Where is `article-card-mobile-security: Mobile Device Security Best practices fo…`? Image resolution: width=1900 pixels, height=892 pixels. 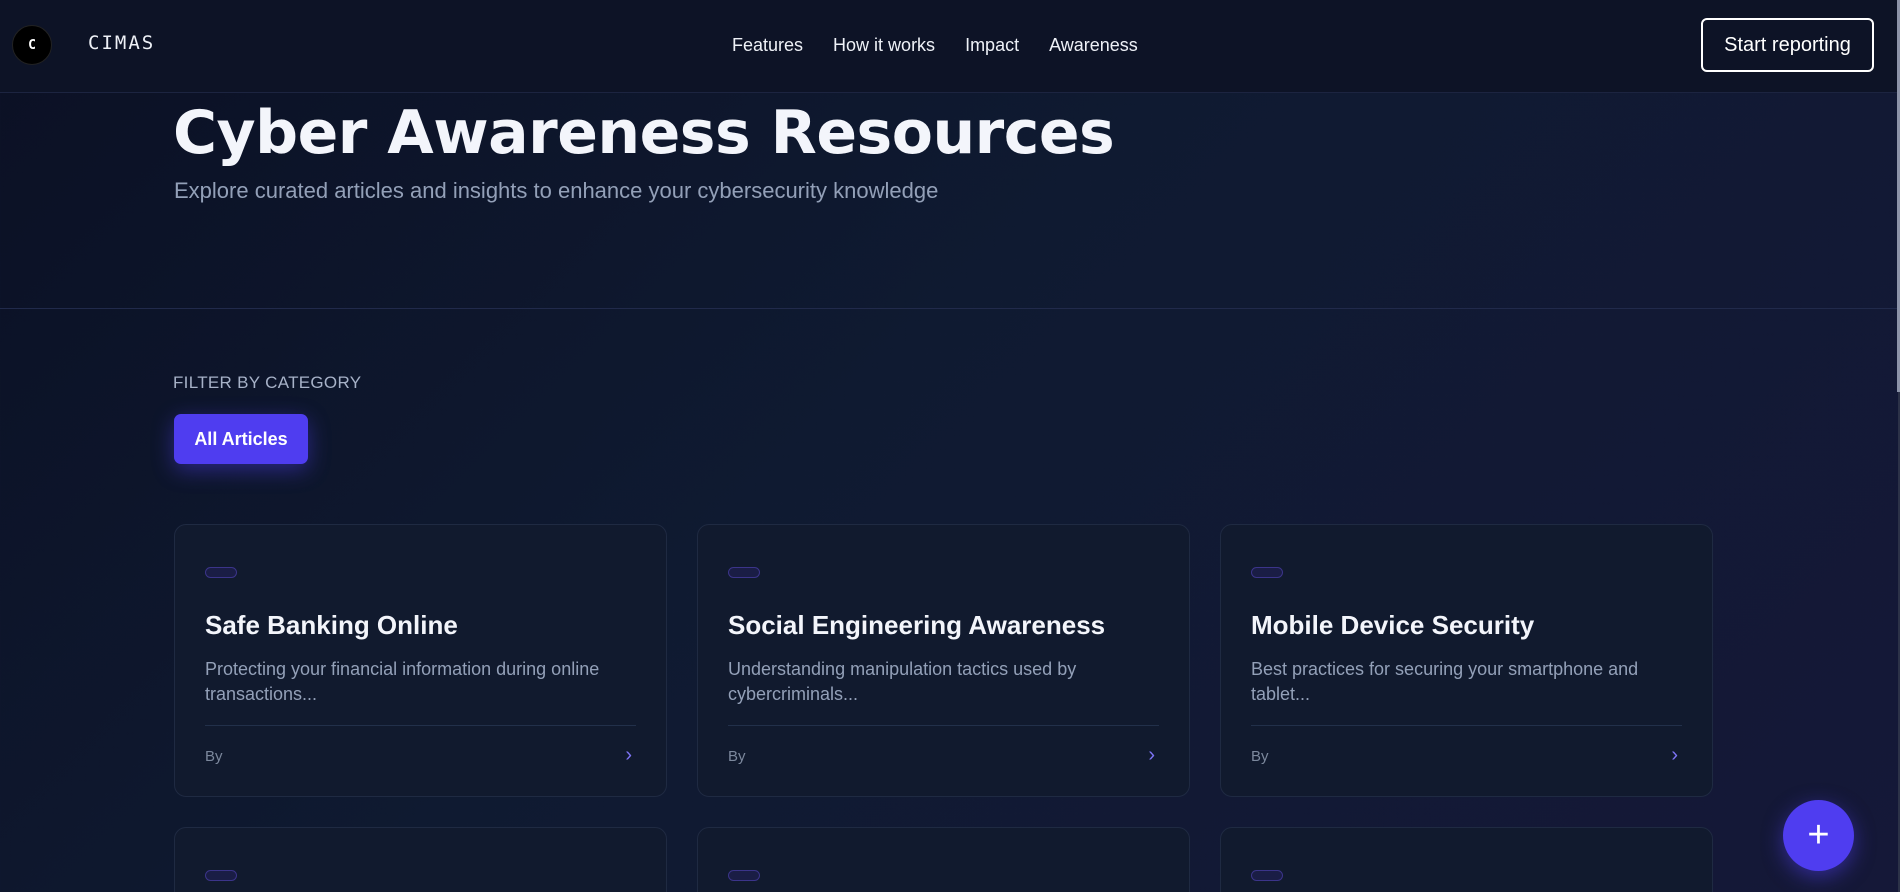
article-card-mobile-security: Mobile Device Security Best practices fo… is located at coordinates (1466, 660).